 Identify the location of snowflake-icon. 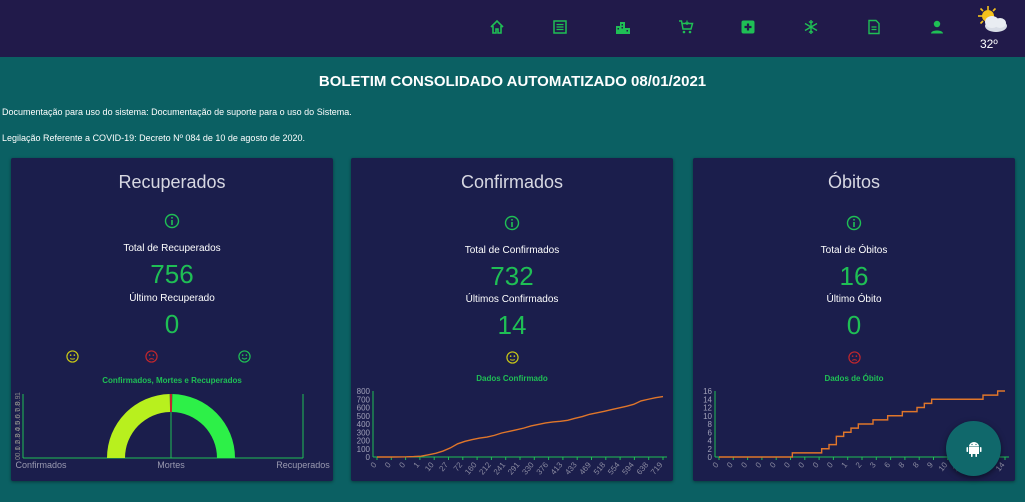
(811, 27).